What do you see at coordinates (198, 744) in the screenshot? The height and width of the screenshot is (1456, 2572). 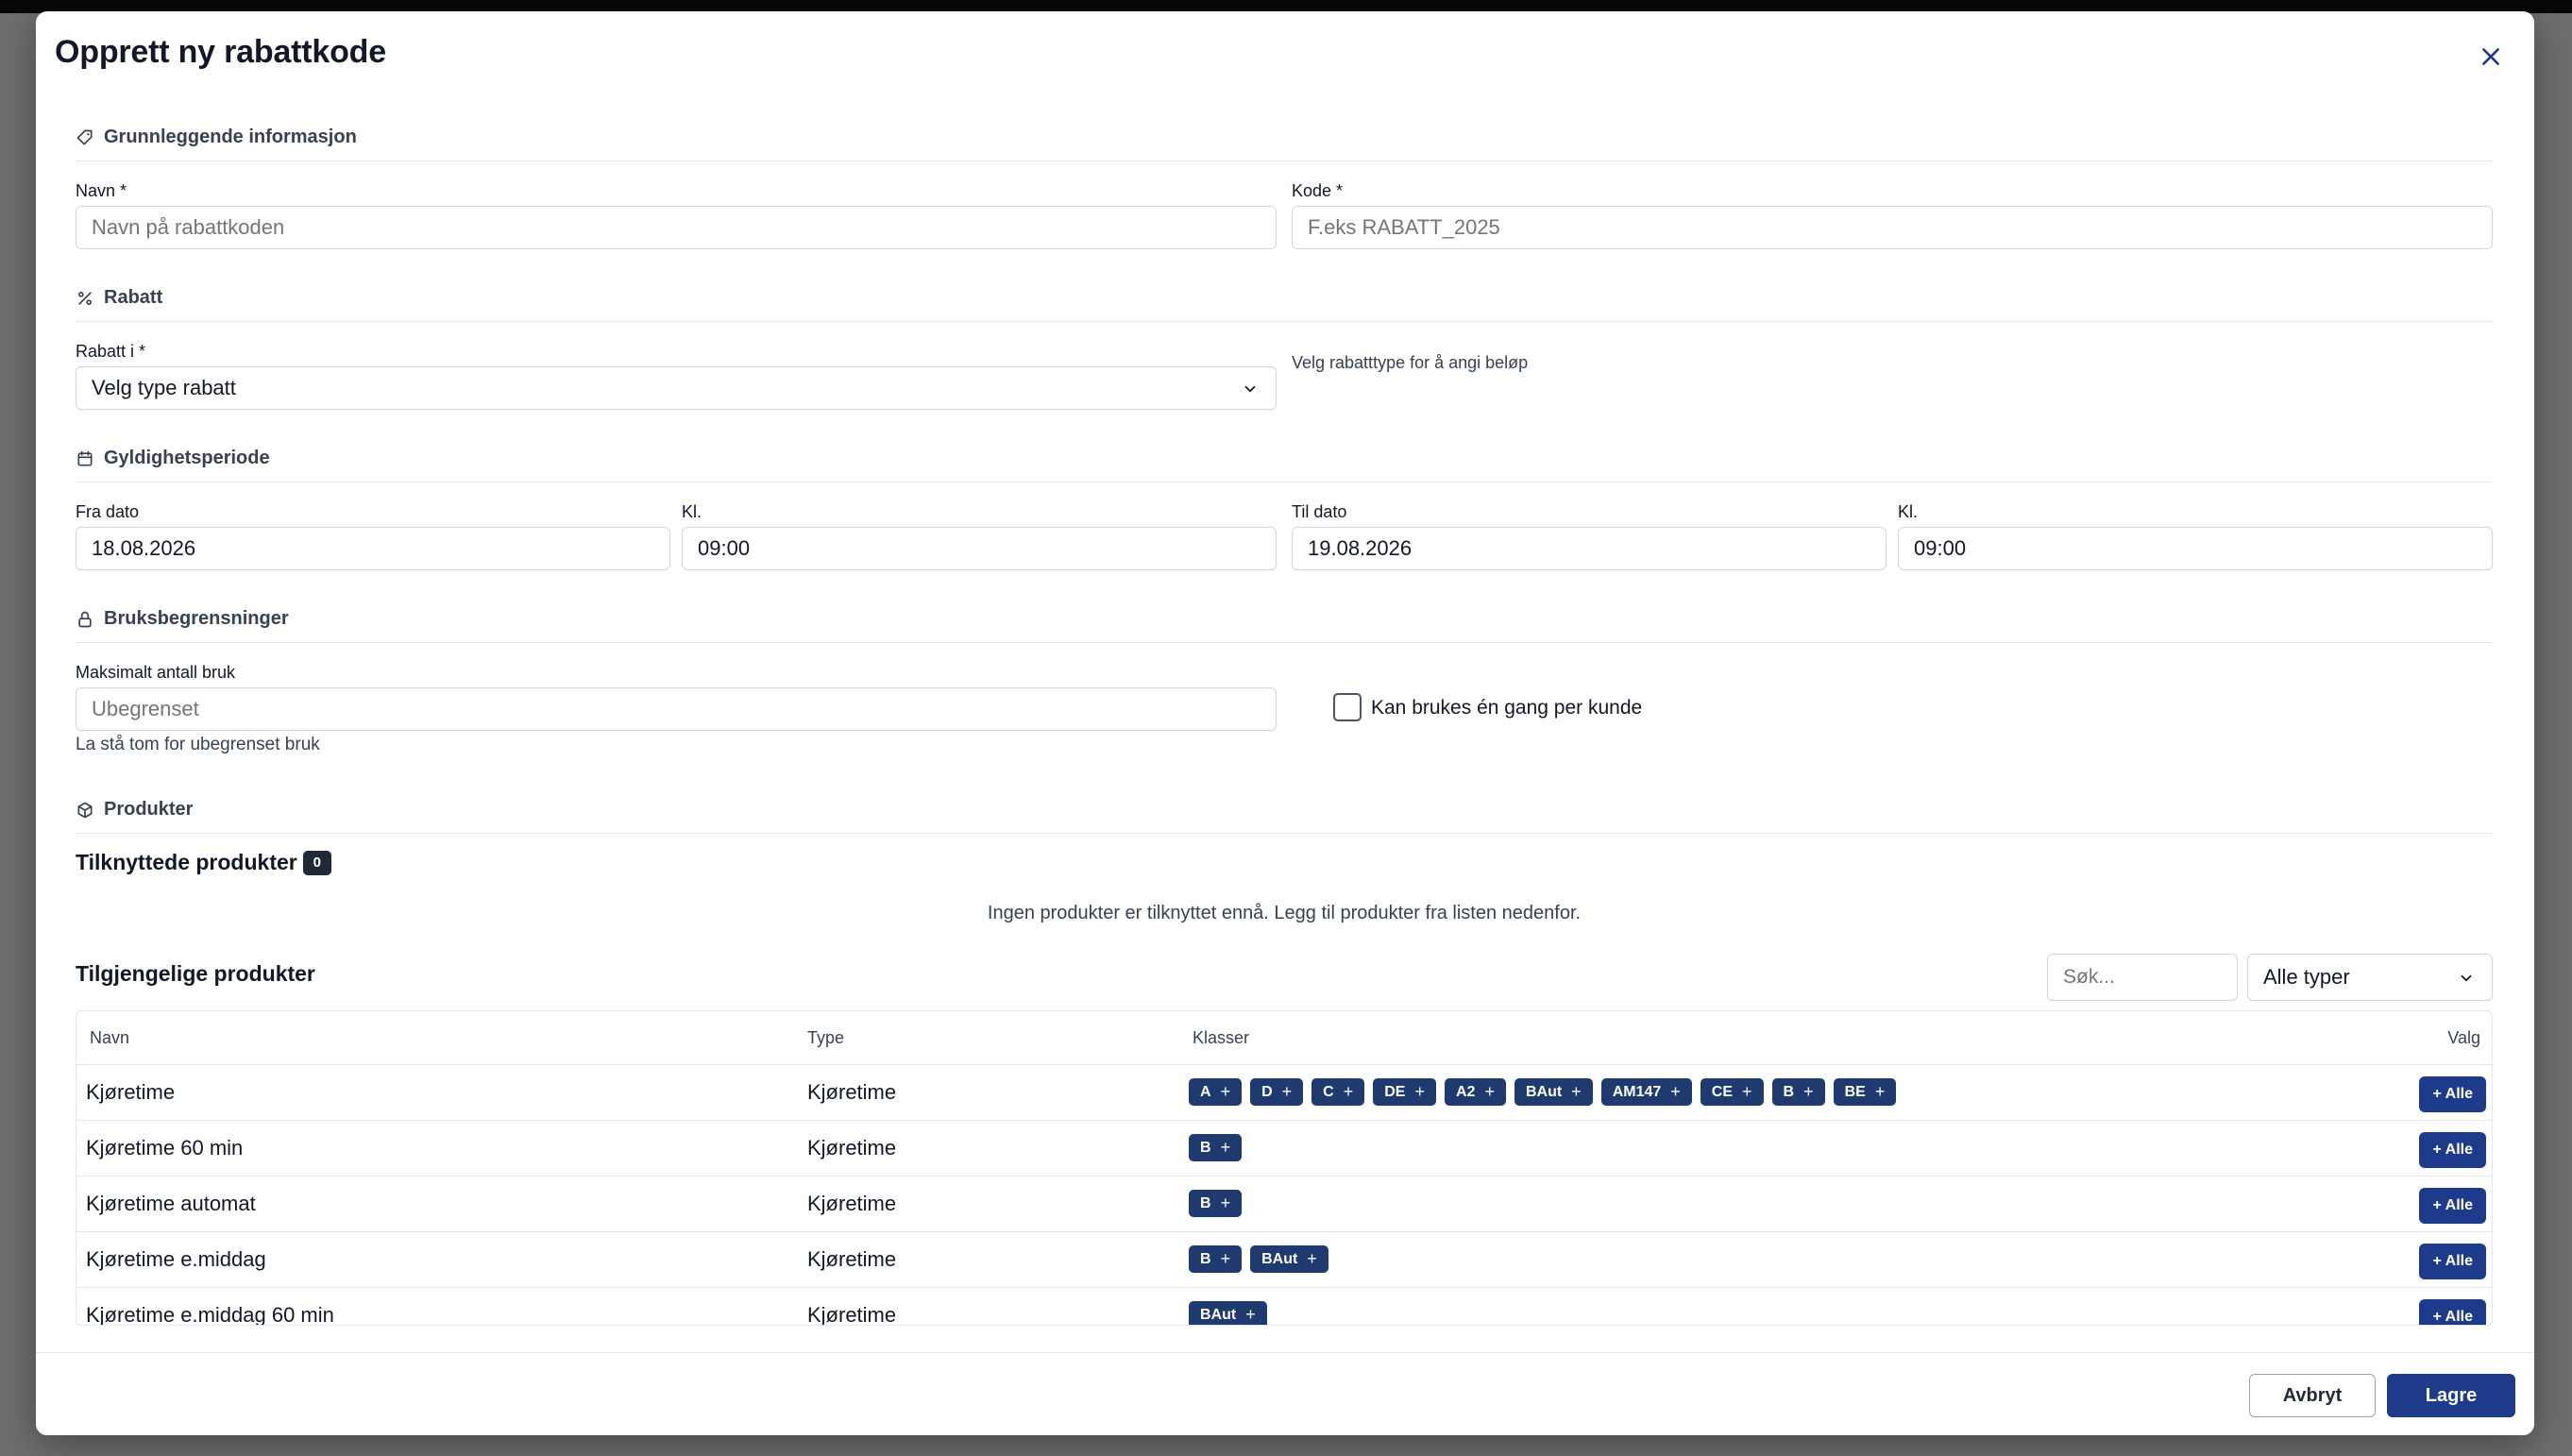 I see `max-uses-helper: La stå tom for ubegrenset bruk` at bounding box center [198, 744].